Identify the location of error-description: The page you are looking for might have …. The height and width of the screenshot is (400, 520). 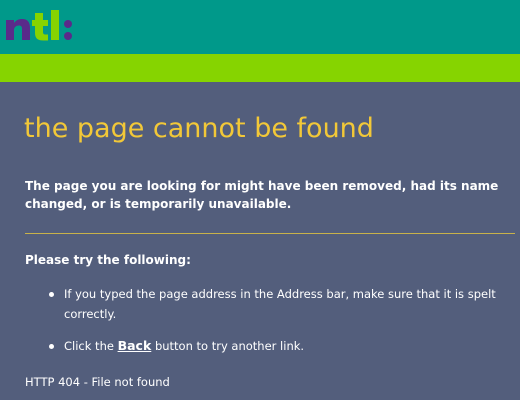
(262, 195).